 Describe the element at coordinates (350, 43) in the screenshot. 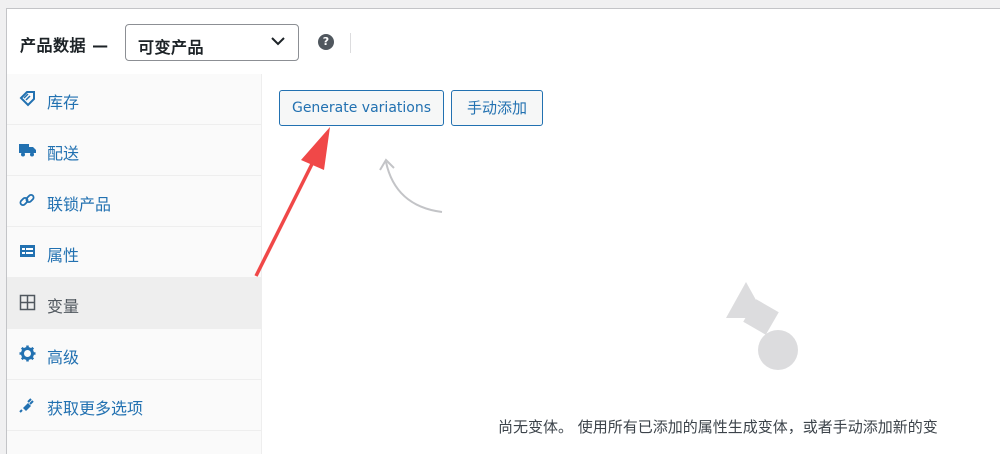

I see `header-divider` at that location.